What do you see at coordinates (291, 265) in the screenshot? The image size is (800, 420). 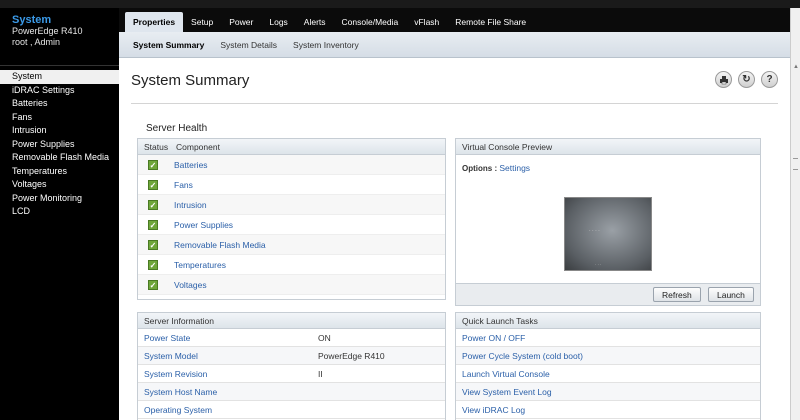 I see `table-row: ✓ Temperatures` at bounding box center [291, 265].